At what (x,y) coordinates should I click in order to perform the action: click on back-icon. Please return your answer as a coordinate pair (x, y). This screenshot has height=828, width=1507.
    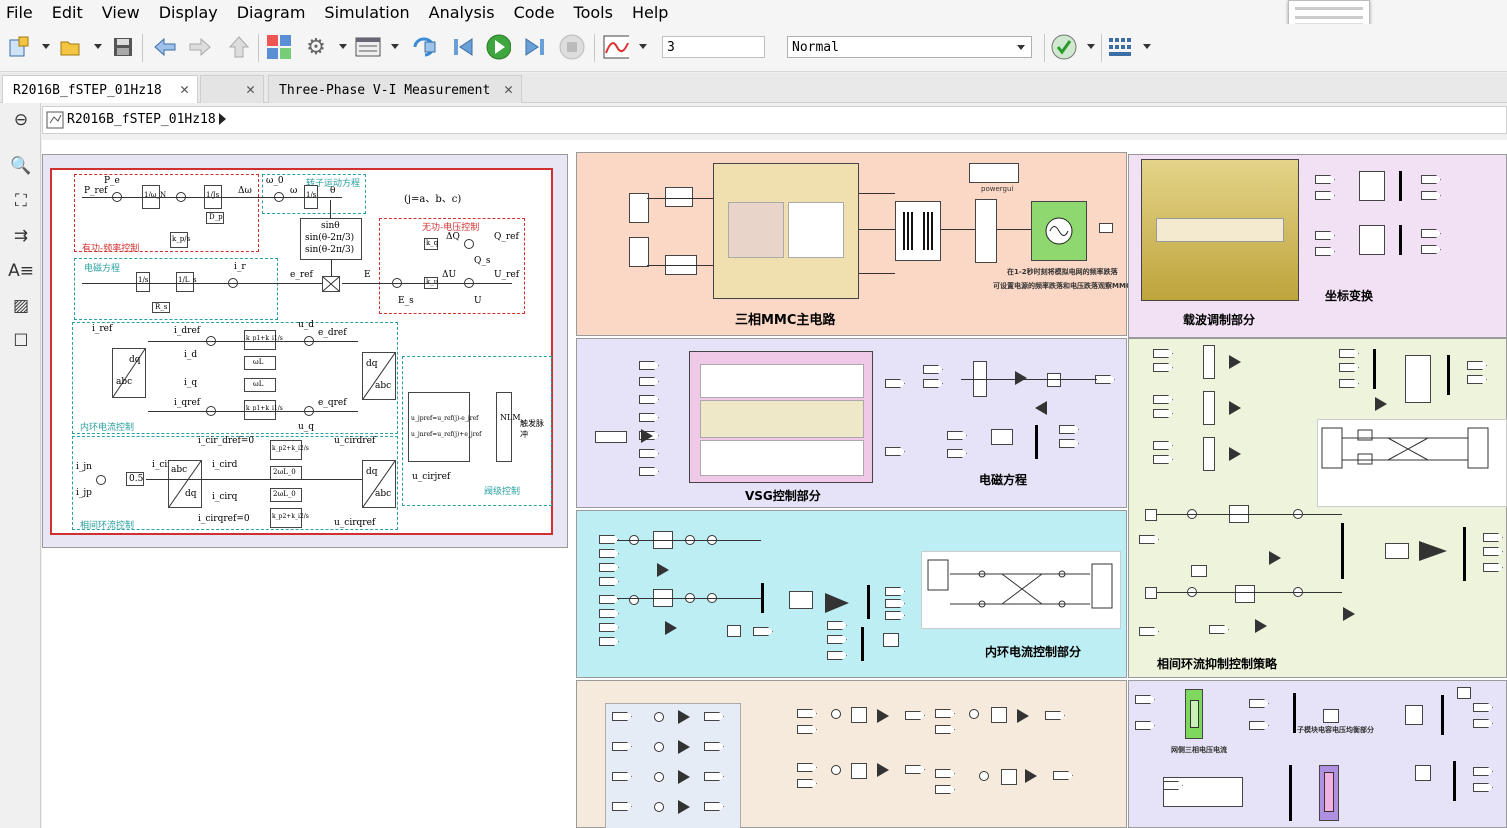
    Looking at the image, I should click on (165, 47).